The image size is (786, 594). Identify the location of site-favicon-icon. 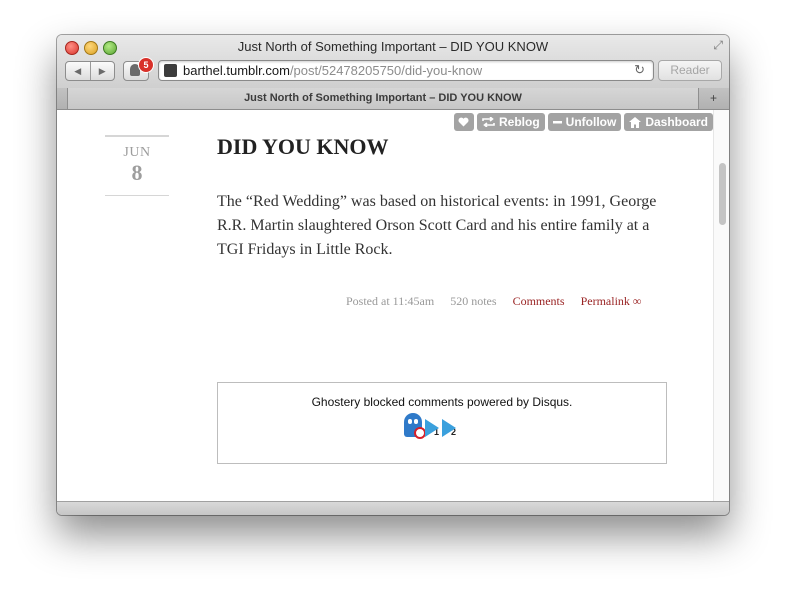
(170, 70).